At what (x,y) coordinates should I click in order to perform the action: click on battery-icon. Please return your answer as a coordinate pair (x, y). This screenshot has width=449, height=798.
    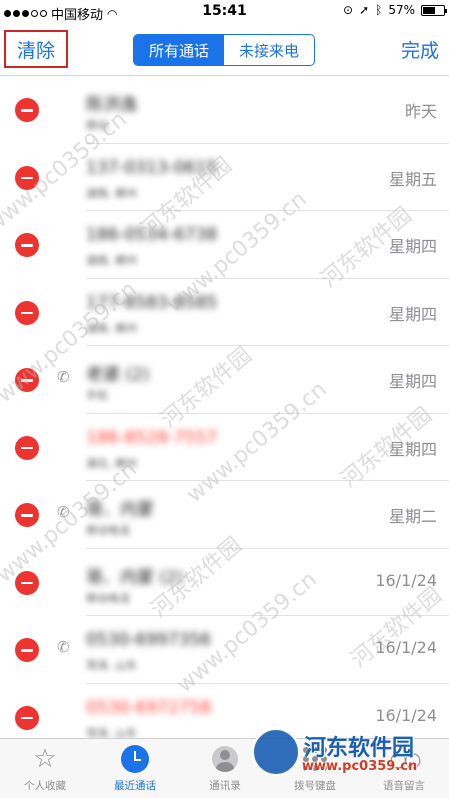
    Looking at the image, I should click on (434, 10).